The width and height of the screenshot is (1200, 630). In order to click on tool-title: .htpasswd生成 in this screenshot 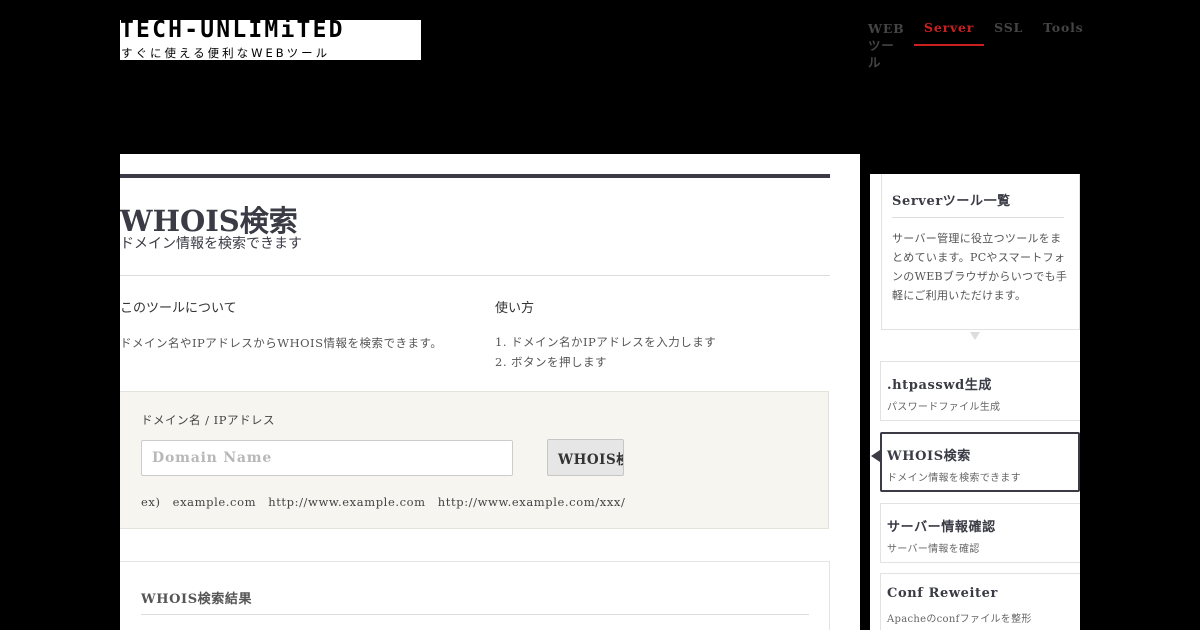, I will do `click(940, 385)`.